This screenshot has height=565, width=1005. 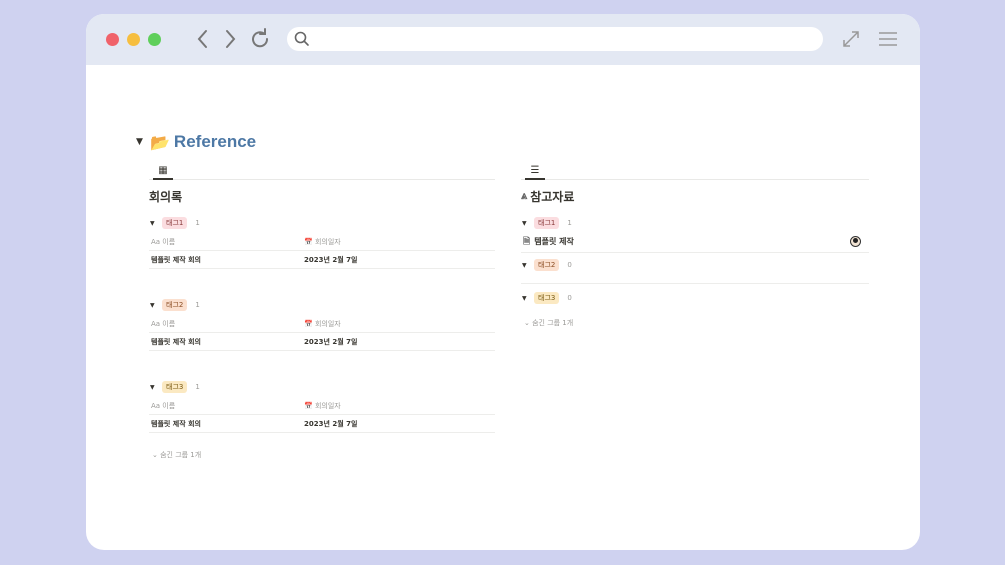 What do you see at coordinates (695, 298) in the screenshot?
I see `group-tag3: ▼ 태그3 0` at bounding box center [695, 298].